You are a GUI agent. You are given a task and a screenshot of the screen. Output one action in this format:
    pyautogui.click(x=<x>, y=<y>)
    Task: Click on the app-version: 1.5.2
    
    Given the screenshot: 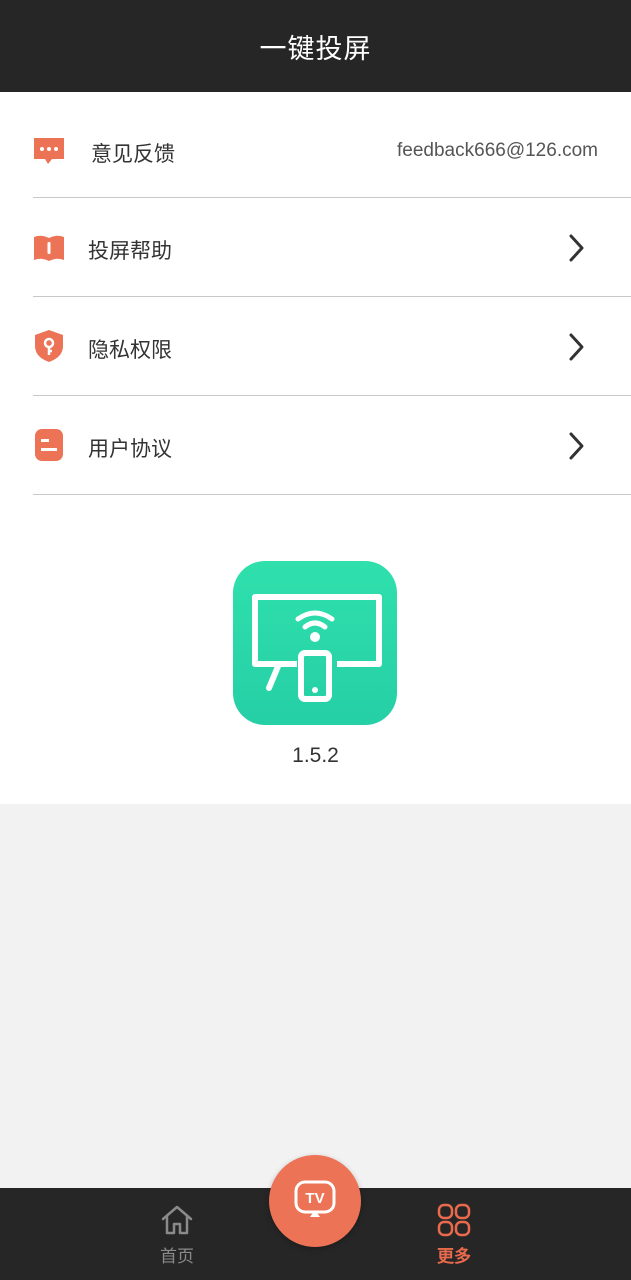 What is the action you would take?
    pyautogui.click(x=315, y=755)
    